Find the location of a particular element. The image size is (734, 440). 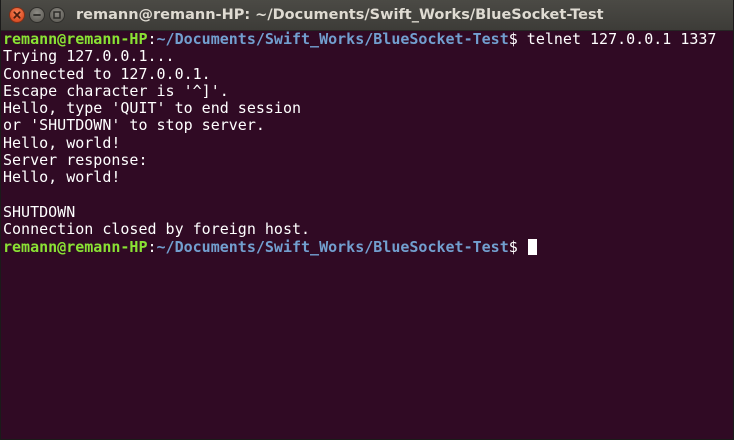

command-text: telnet 127.0.0.1 1337 is located at coordinates (621, 39).